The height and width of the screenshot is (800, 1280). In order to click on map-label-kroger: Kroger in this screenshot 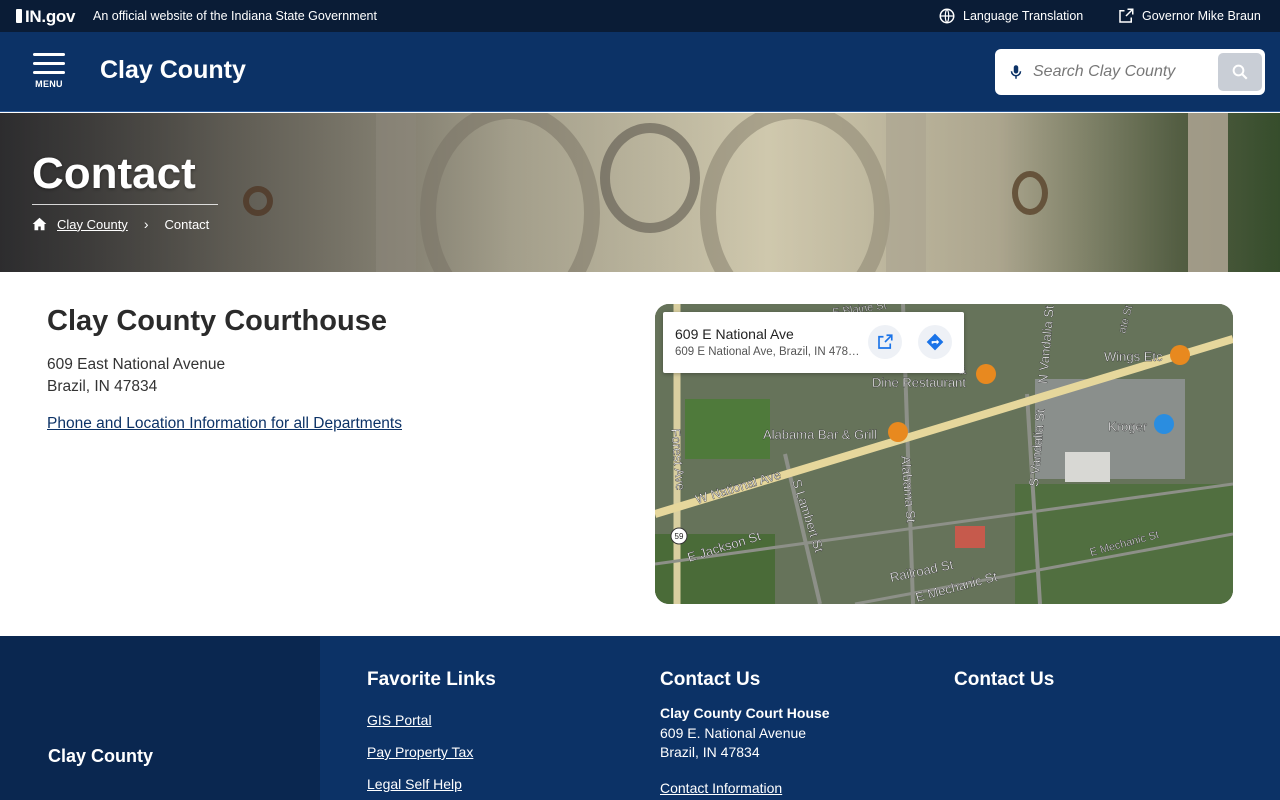, I will do `click(1128, 426)`.